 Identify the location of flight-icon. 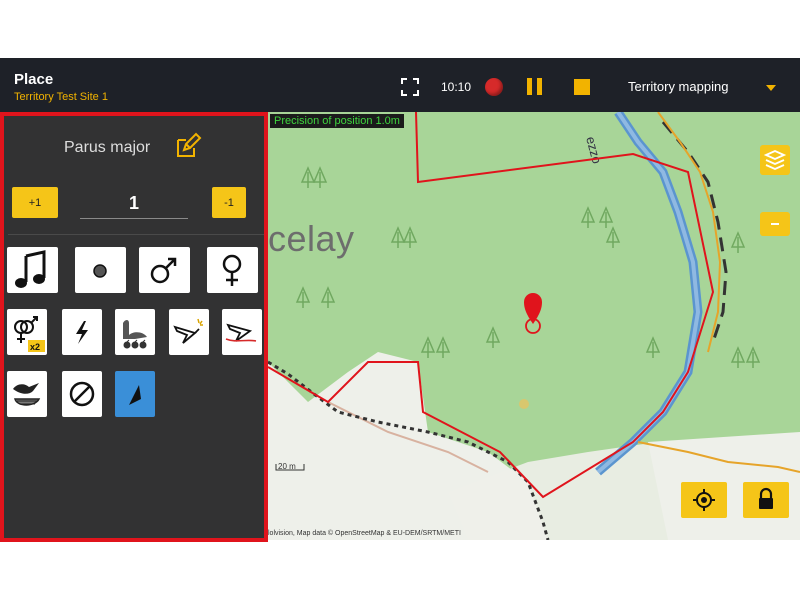
(188, 331).